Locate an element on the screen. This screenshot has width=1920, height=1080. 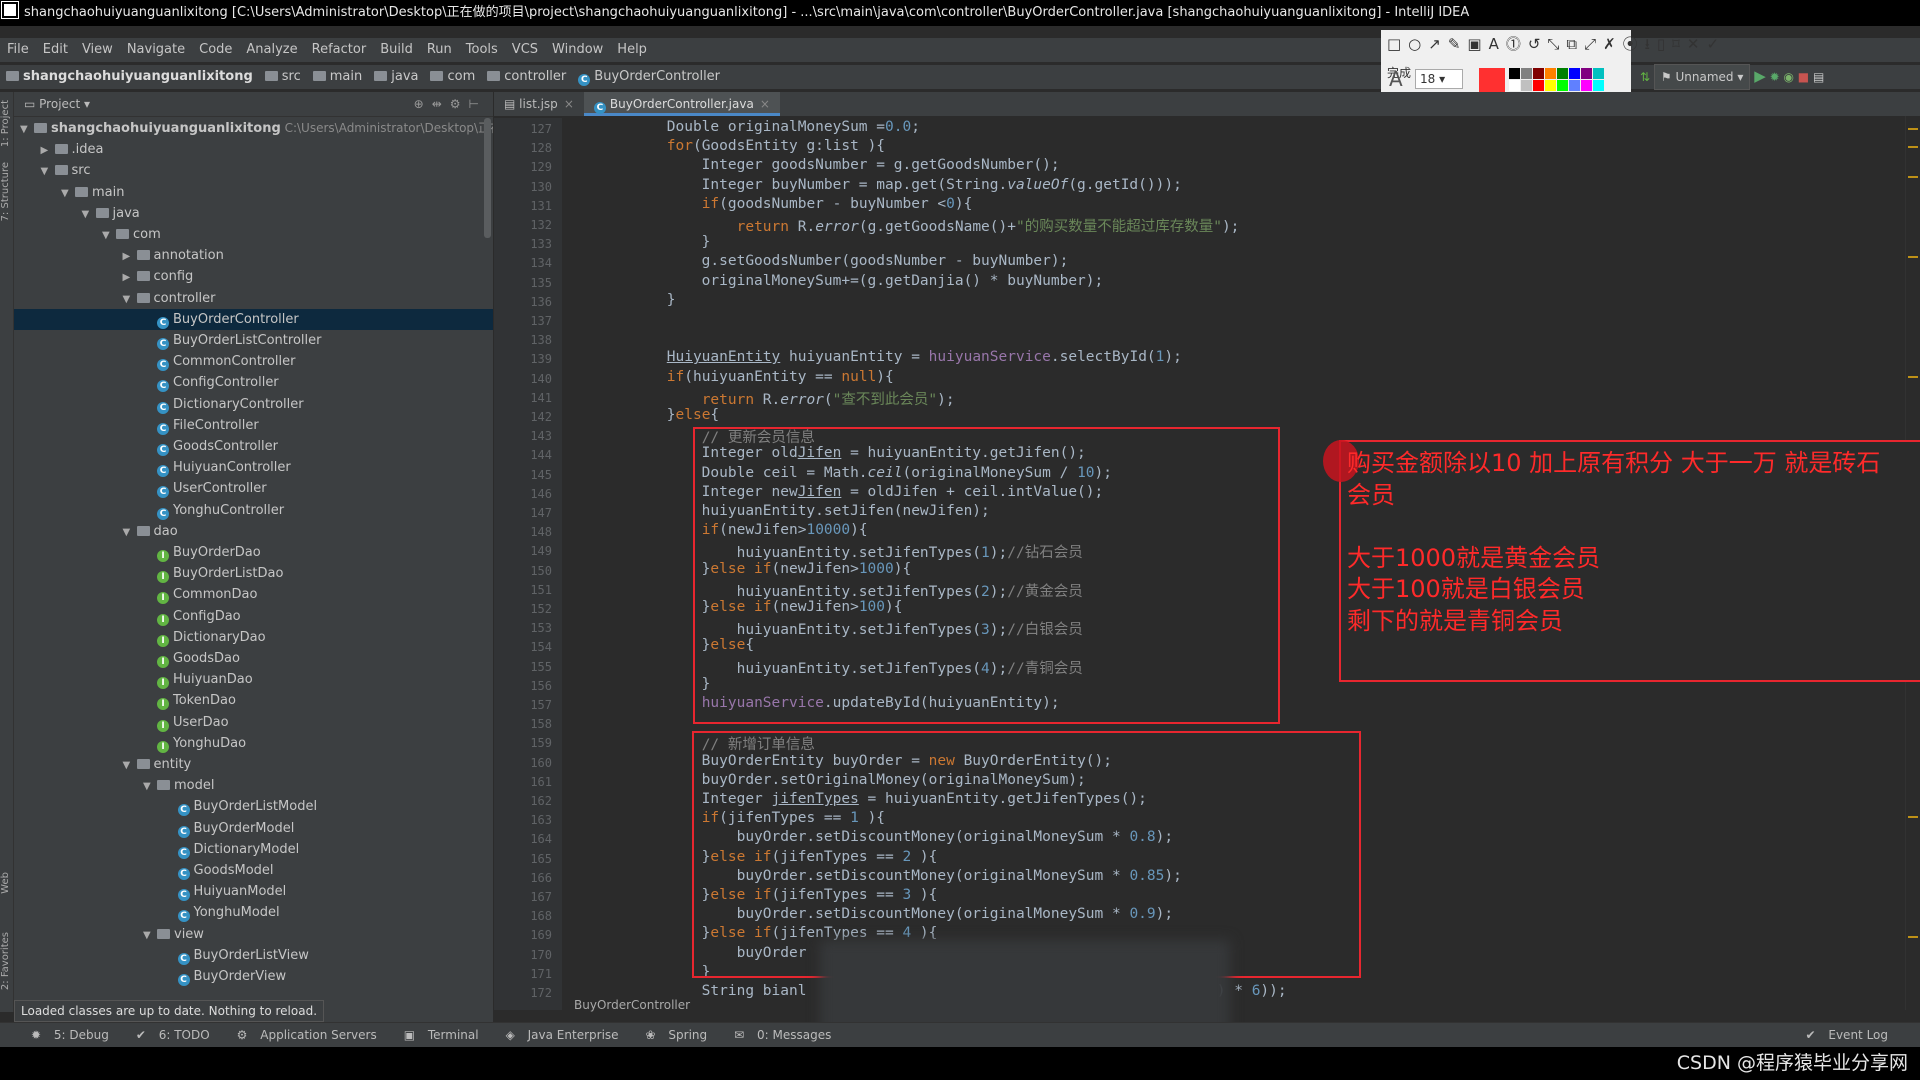
annotation-tools-row: □○↗✎▣A⓵↺⤡⧉⤢✗⦿⭳▯⌑✕✓完成 is located at coordinates (1550, 55).